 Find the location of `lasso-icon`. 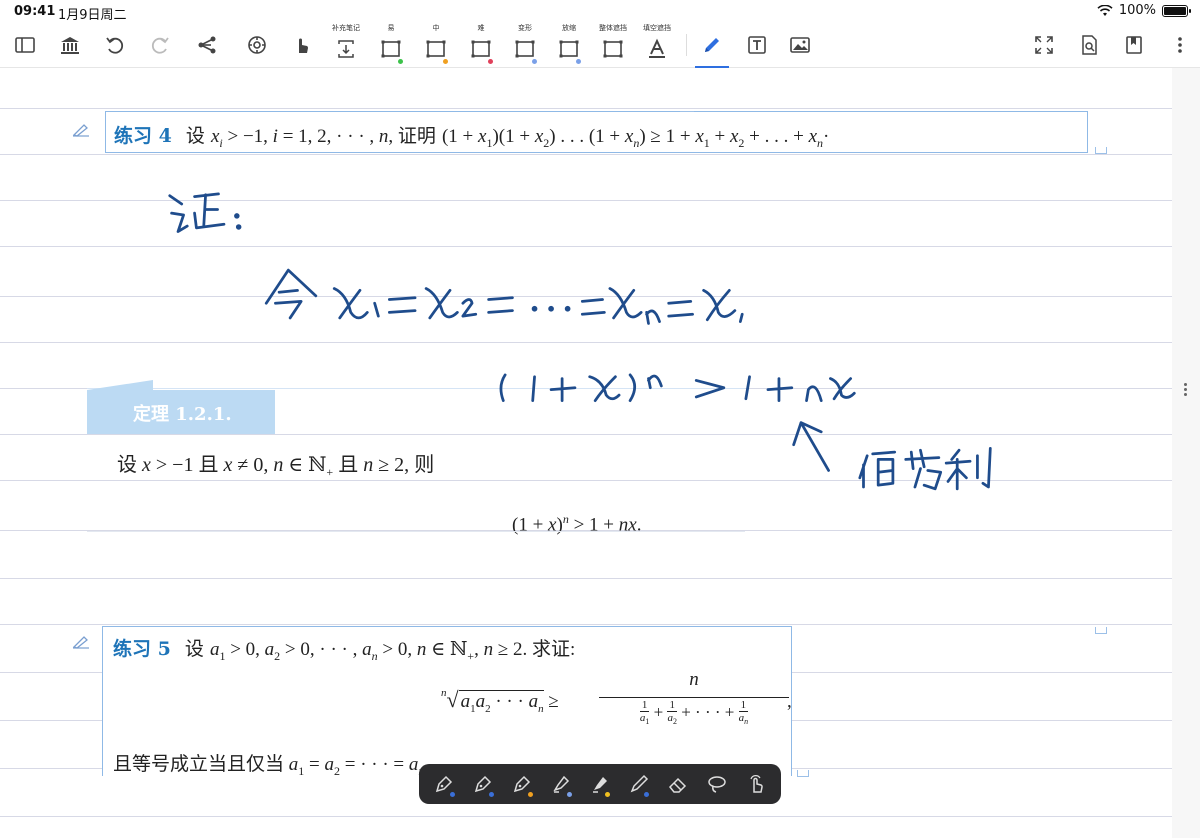

lasso-icon is located at coordinates (716, 784).